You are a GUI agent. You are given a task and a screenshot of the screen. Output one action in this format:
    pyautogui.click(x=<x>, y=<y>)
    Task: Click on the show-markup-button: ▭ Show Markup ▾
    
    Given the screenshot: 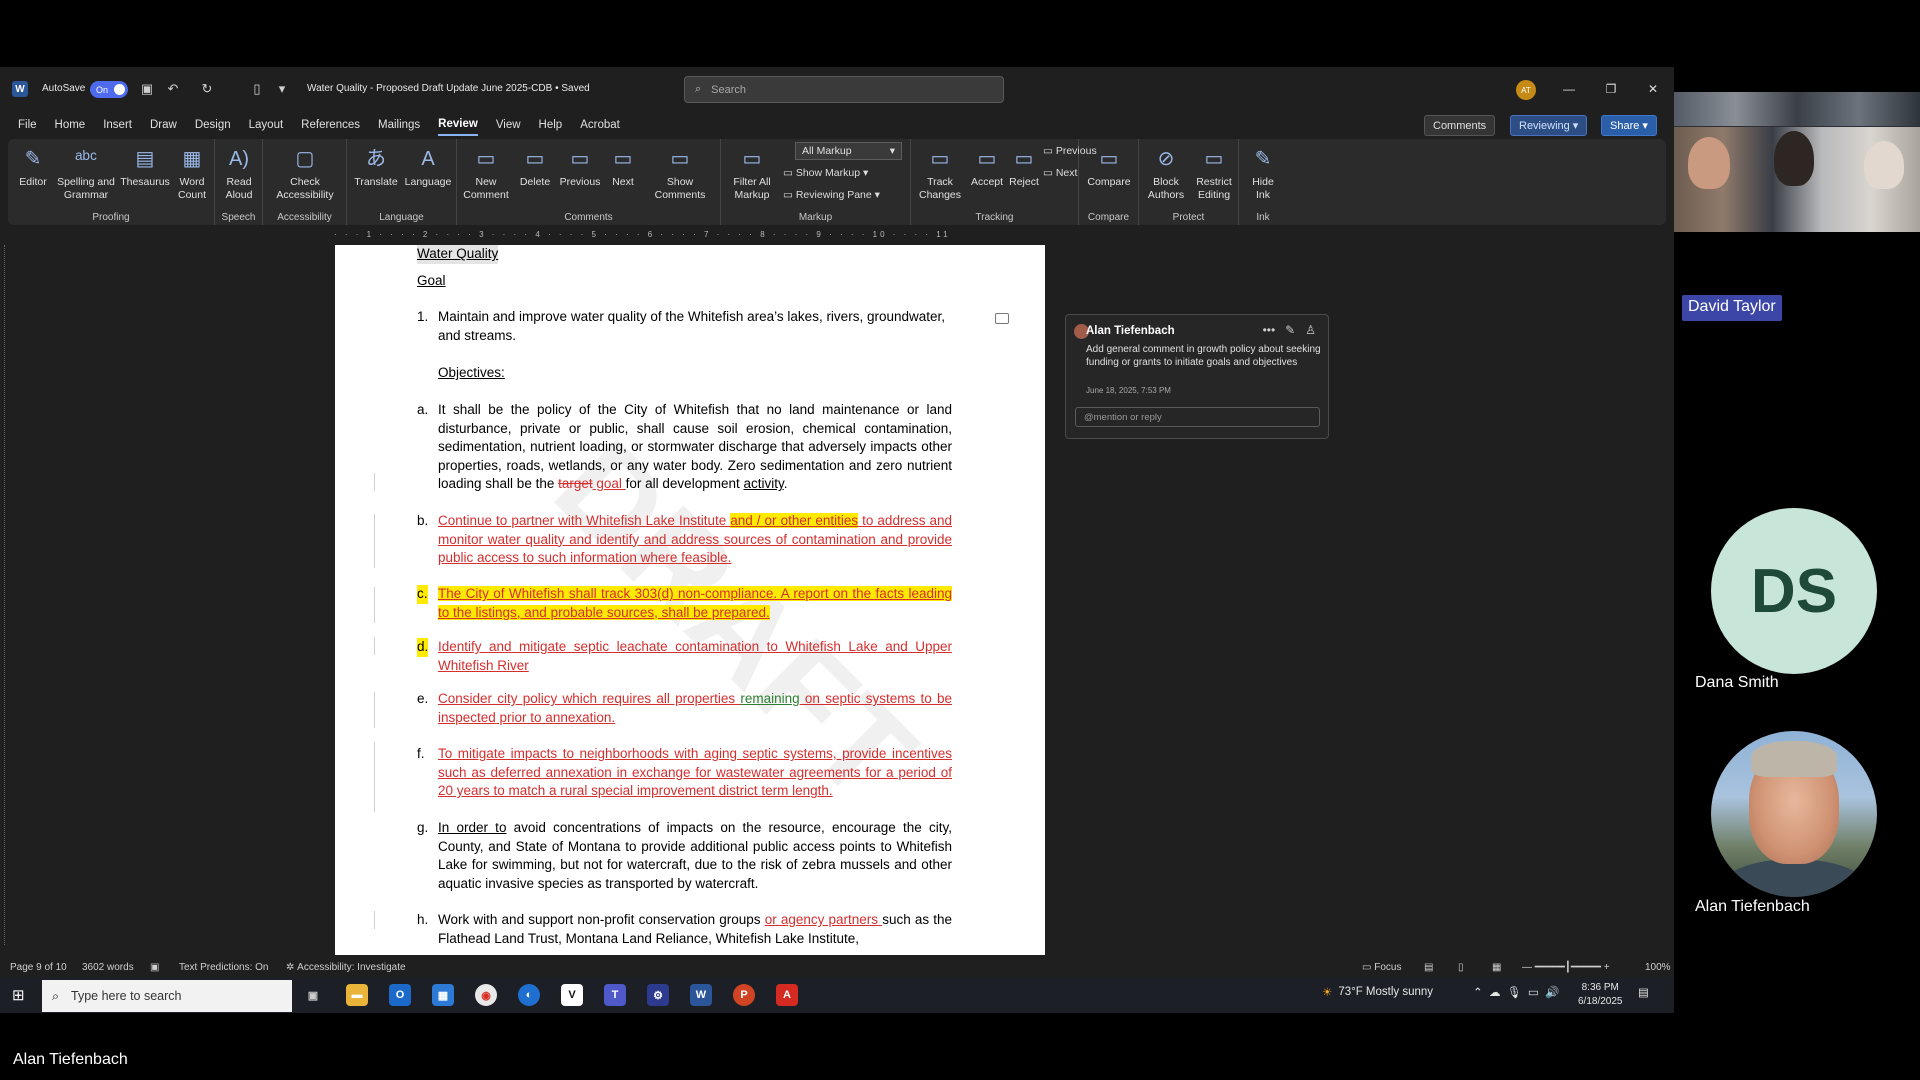 What is the action you would take?
    pyautogui.click(x=825, y=173)
    